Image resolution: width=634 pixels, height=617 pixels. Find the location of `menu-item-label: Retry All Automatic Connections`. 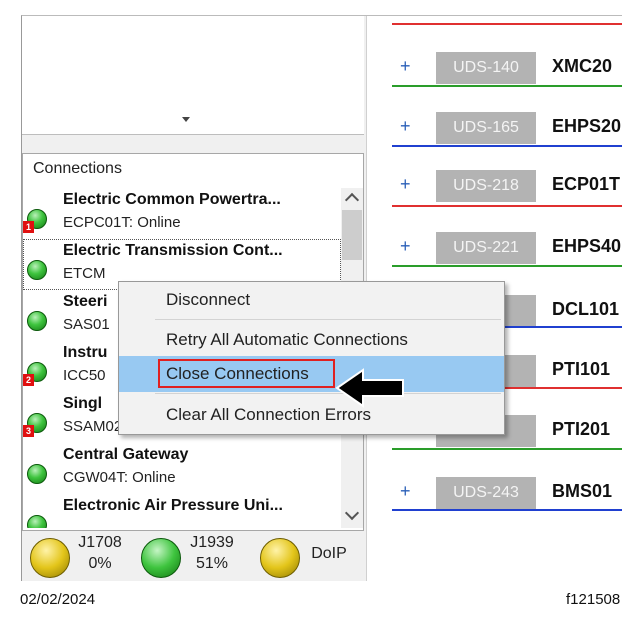

menu-item-label: Retry All Automatic Connections is located at coordinates (287, 339).